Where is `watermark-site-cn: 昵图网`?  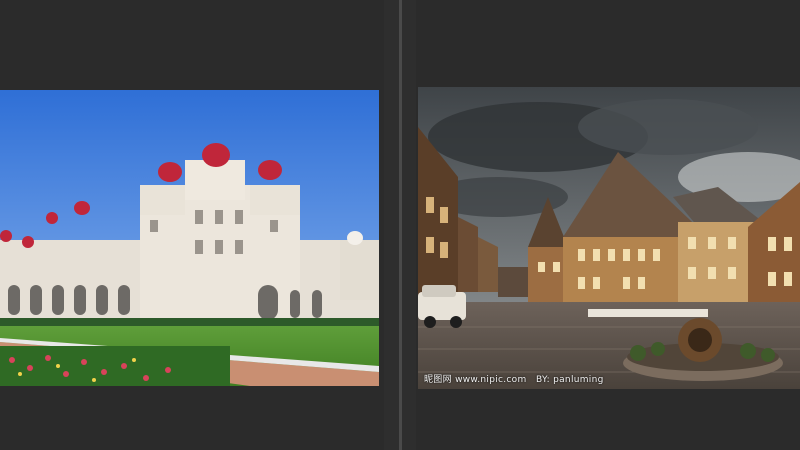
watermark-site-cn: 昵图网 is located at coordinates (438, 380).